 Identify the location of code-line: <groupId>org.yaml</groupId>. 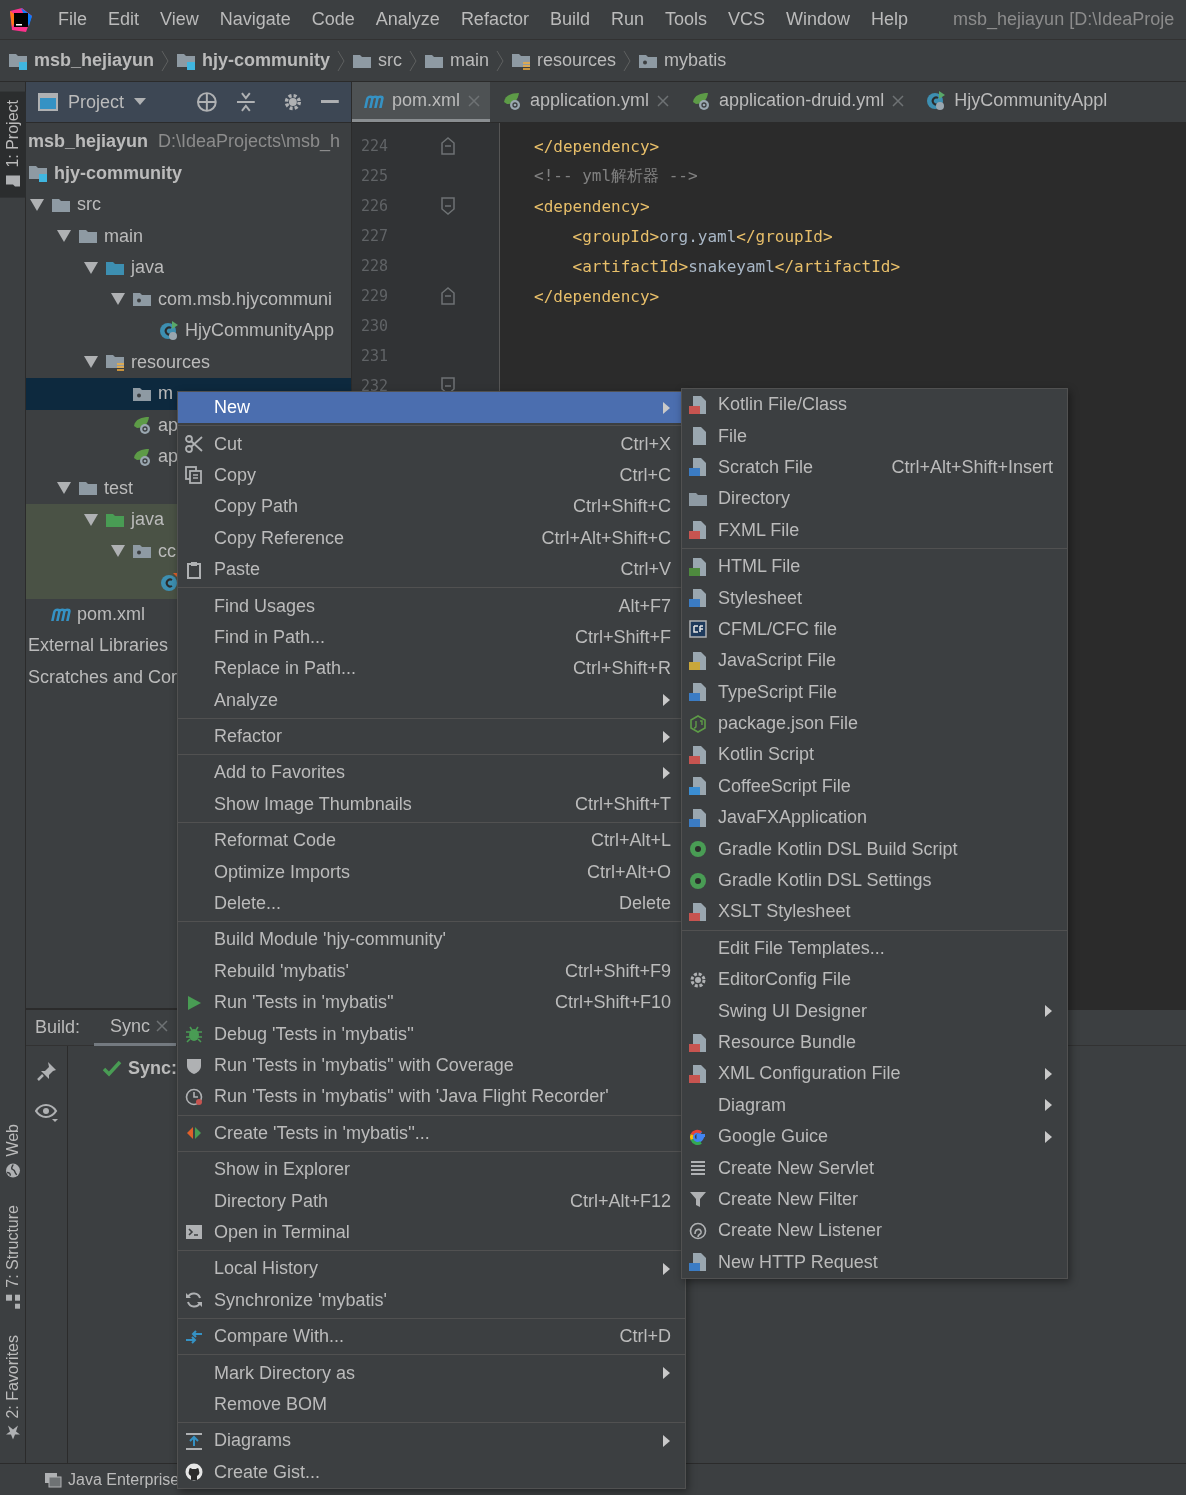
(702, 236).